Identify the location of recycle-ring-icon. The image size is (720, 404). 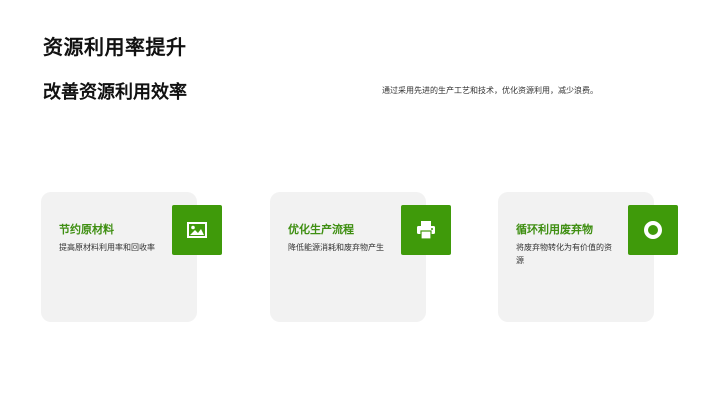
(653, 230).